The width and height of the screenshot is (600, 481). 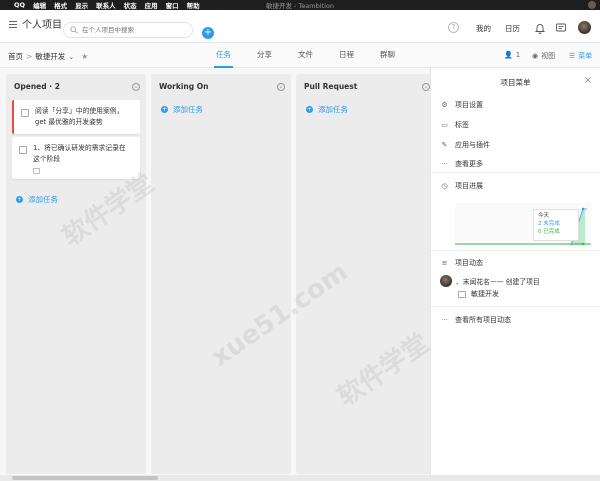 What do you see at coordinates (444, 105) in the screenshot?
I see `gear-icon: ⚙` at bounding box center [444, 105].